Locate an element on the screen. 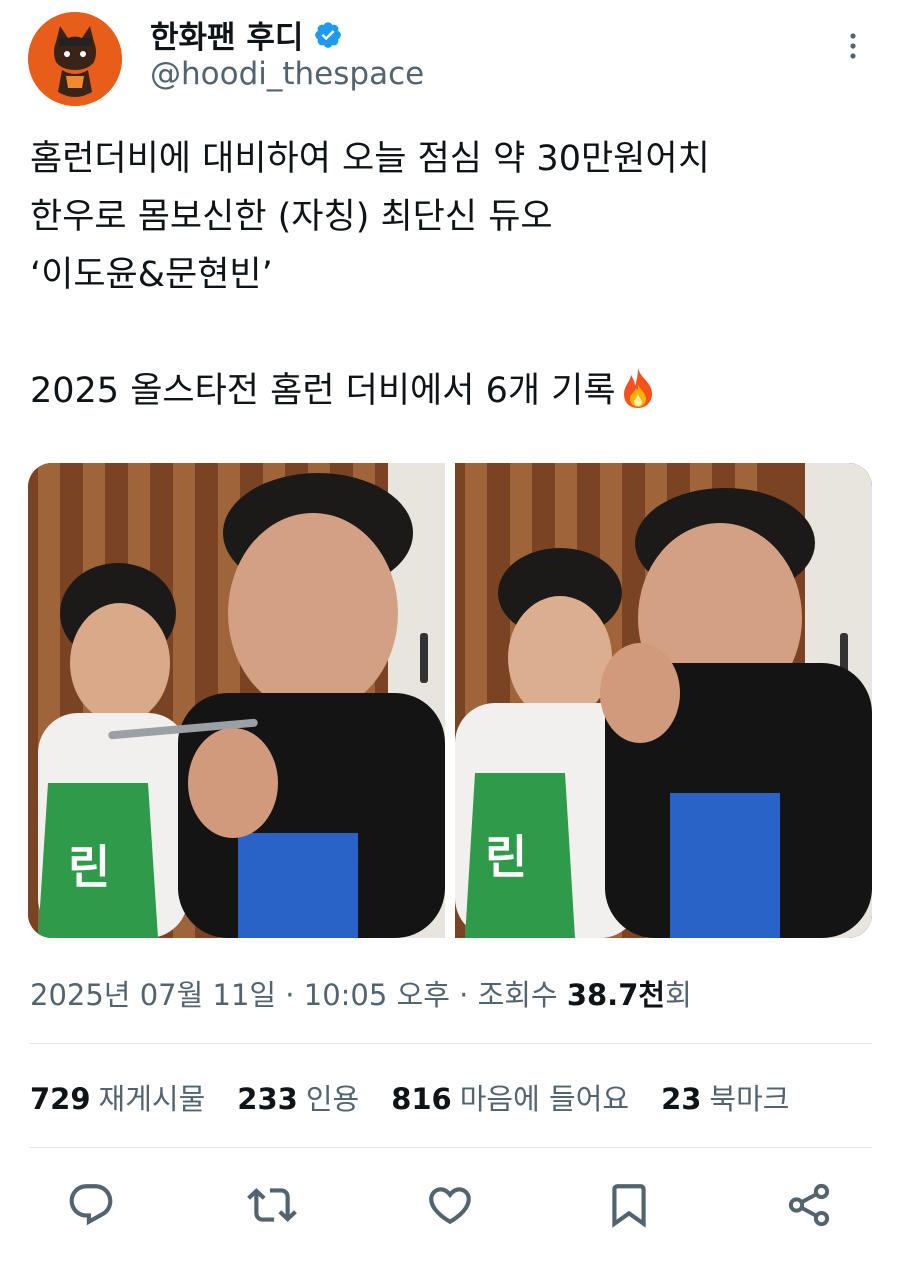 The height and width of the screenshot is (1287, 900). action-bar is located at coordinates (450, 1205).